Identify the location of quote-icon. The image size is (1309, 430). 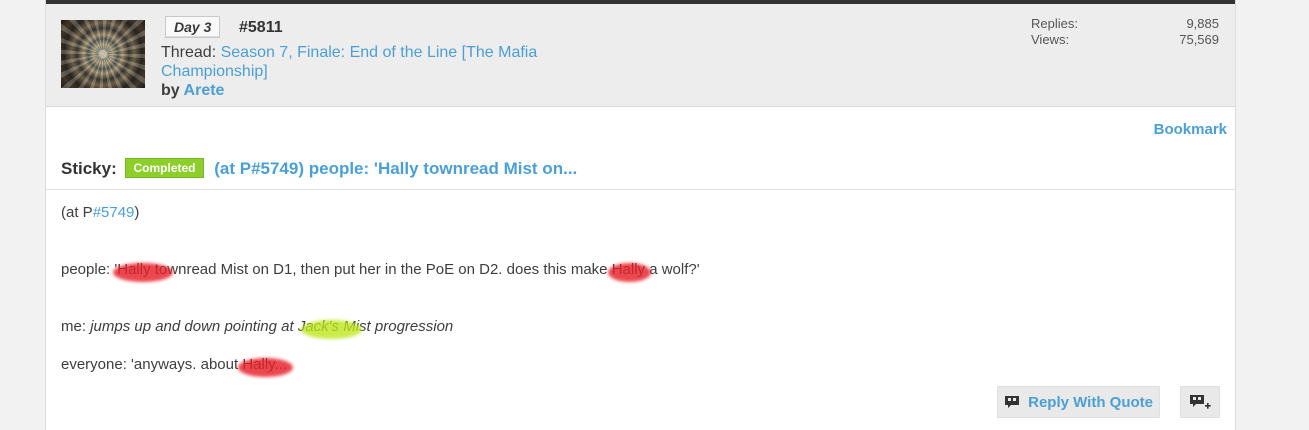
(1012, 402).